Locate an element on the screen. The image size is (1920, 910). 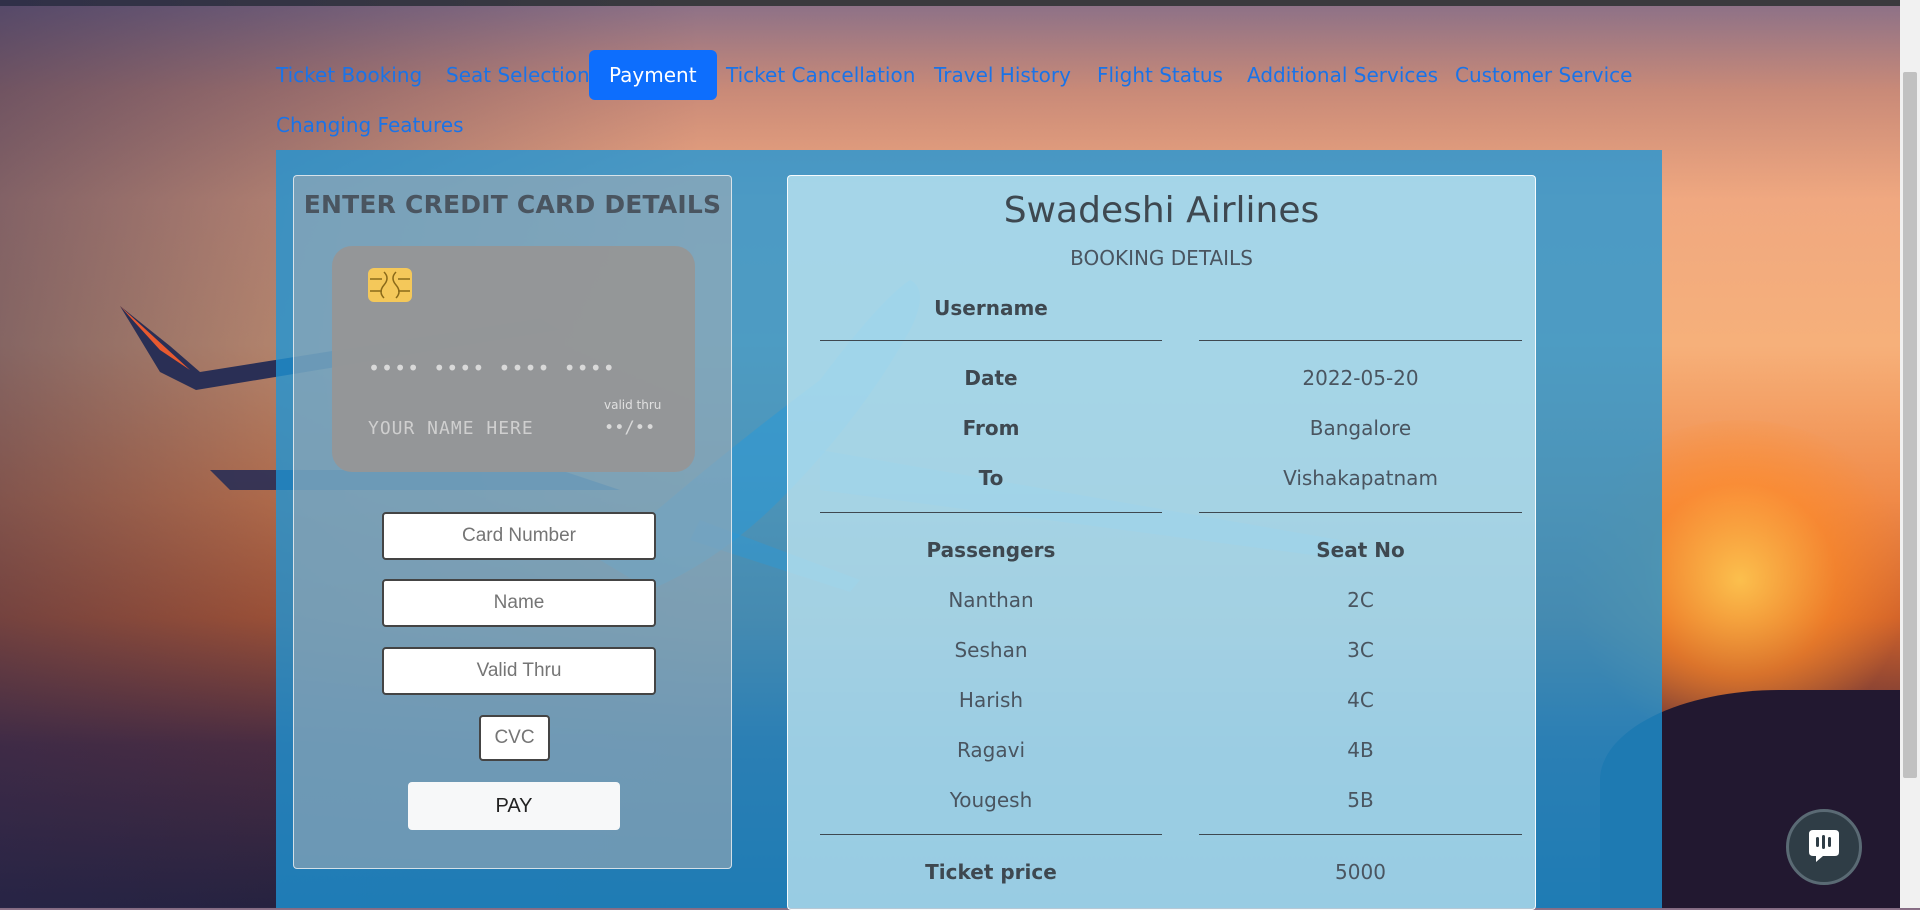
date-value: 2022-05-20 is located at coordinates (1360, 378).